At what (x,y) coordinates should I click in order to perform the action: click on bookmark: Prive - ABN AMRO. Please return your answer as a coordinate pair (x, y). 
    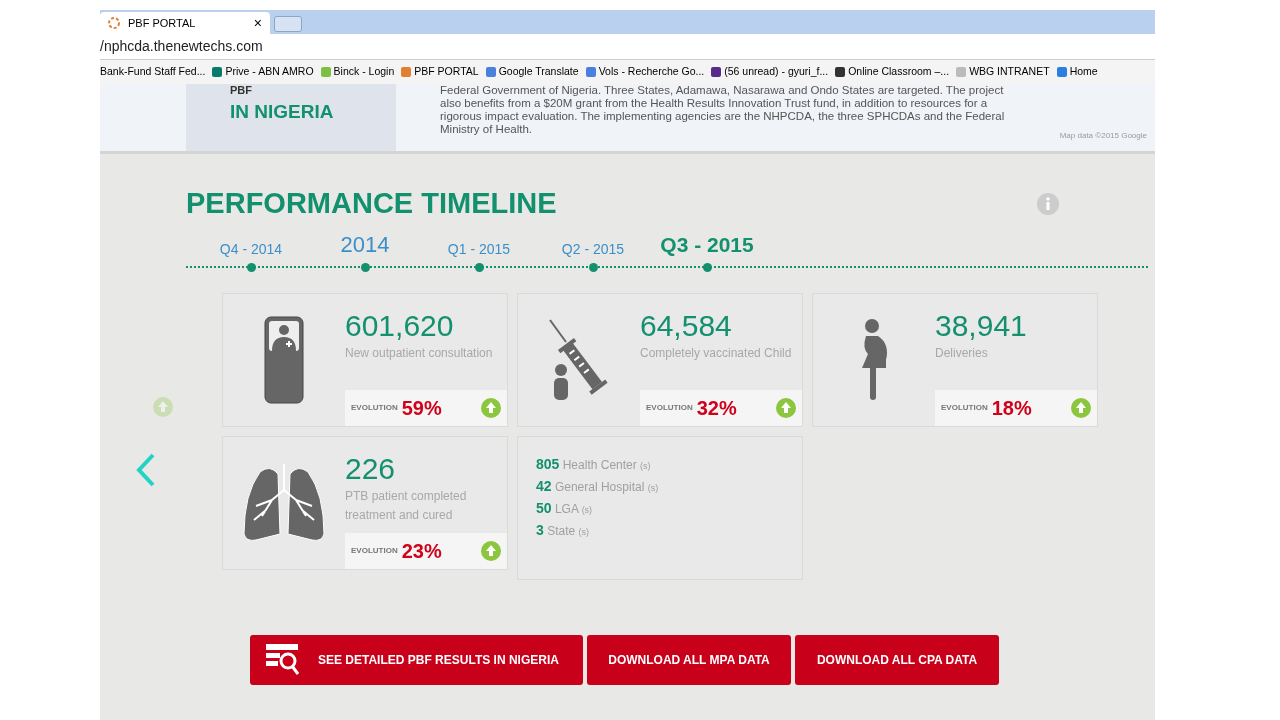
    Looking at the image, I should click on (263, 72).